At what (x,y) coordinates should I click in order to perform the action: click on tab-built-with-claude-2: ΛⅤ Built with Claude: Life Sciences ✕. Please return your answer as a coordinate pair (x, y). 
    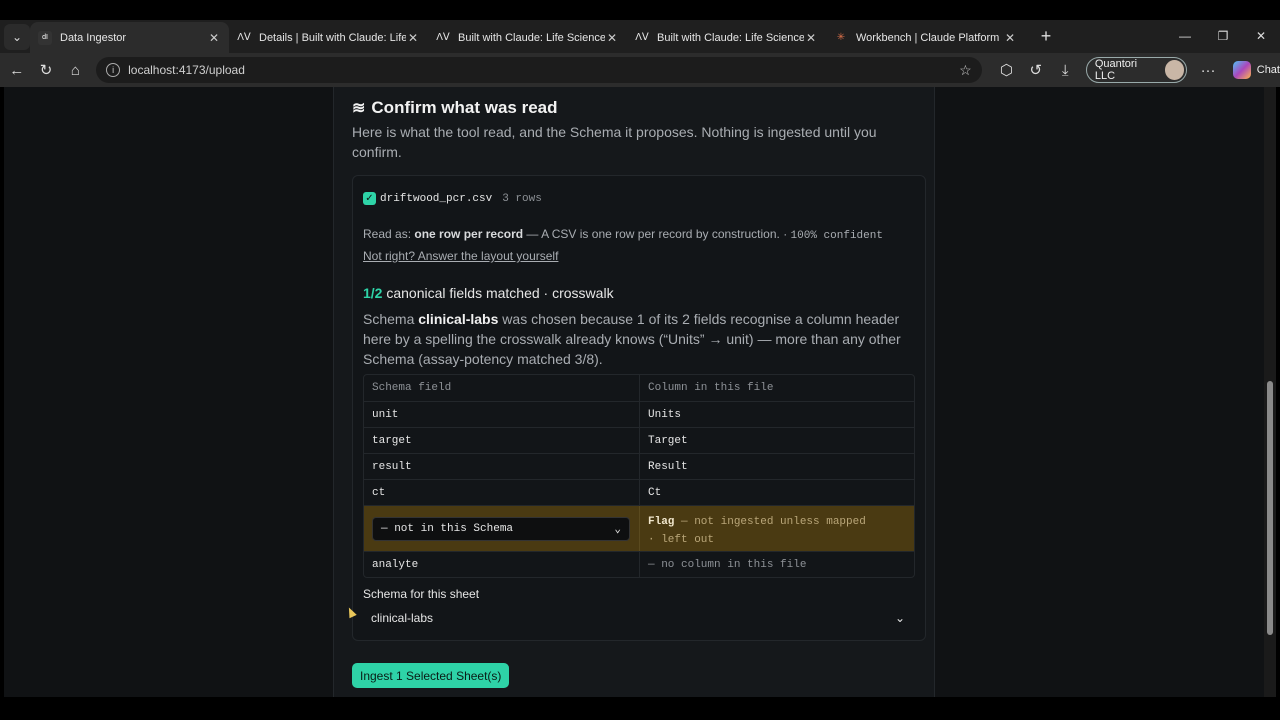
    Looking at the image, I should click on (726, 37).